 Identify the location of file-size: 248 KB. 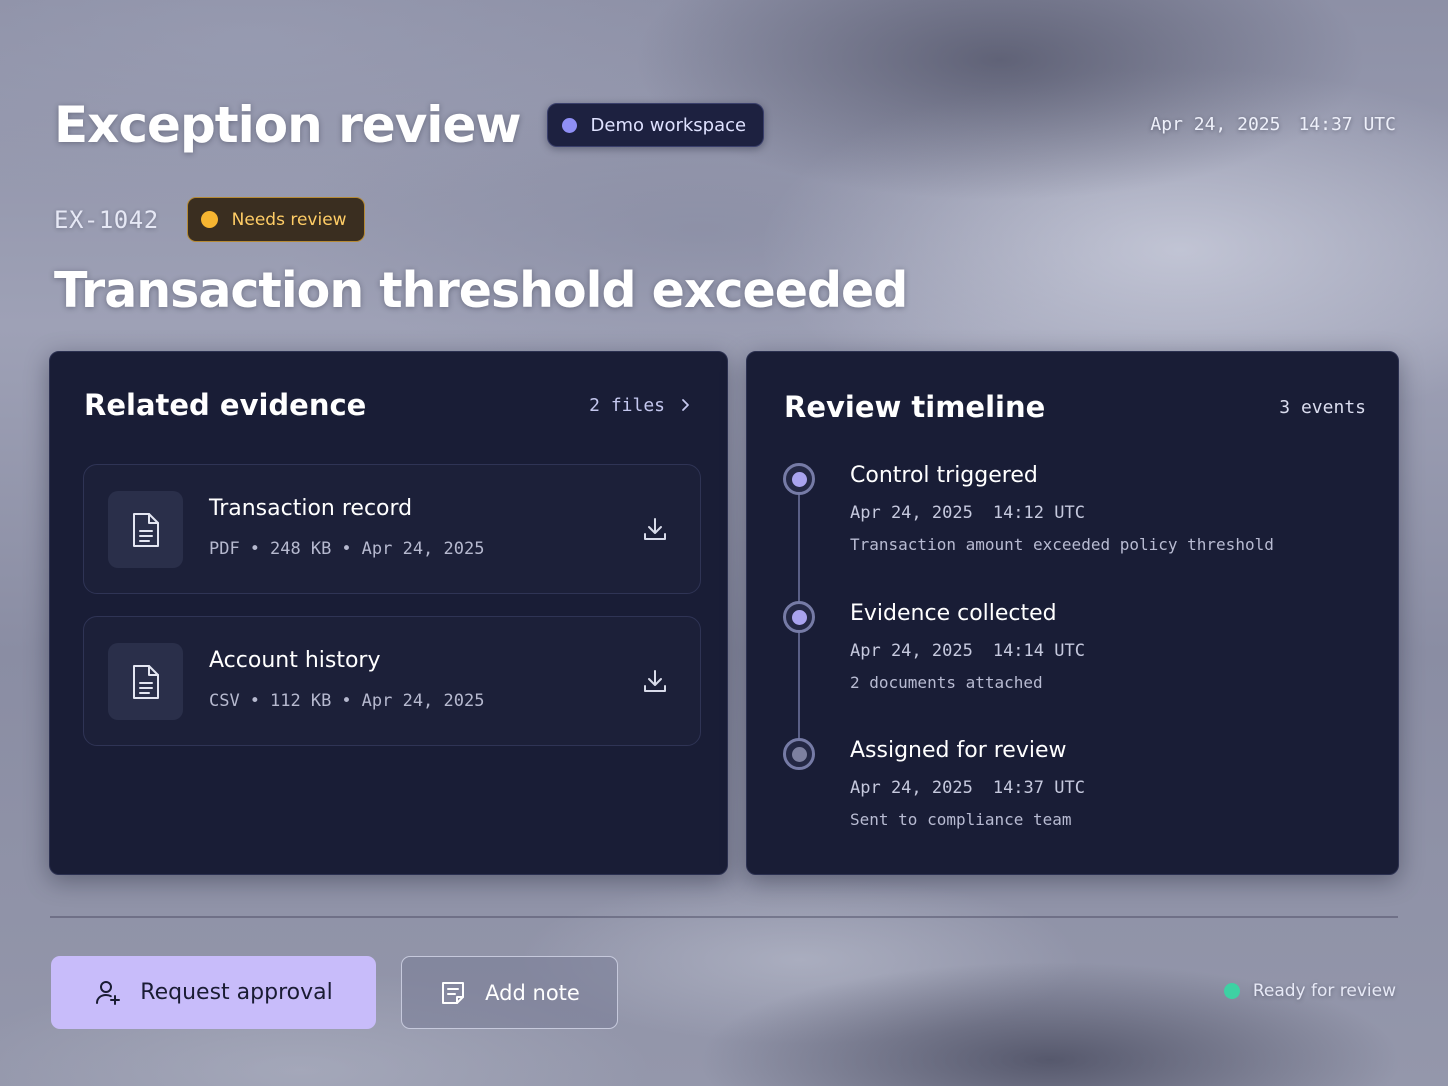
(300, 549).